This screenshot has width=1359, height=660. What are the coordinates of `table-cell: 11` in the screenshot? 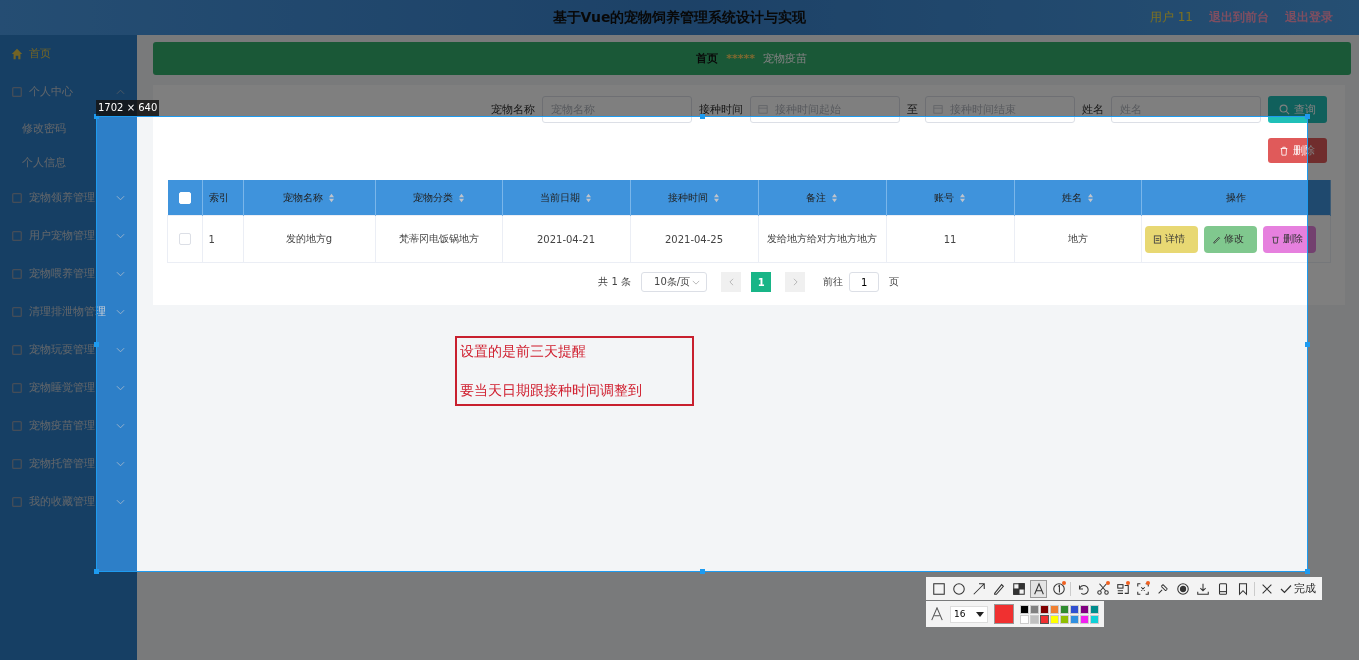 It's located at (950, 239).